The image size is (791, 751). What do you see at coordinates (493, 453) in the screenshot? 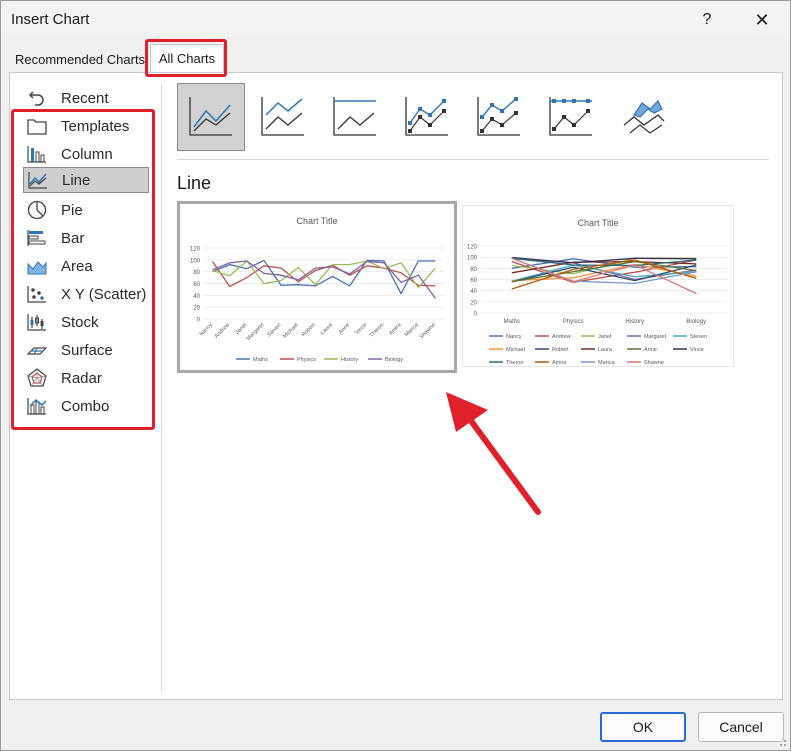
I see `annotation-arrow-icon` at bounding box center [493, 453].